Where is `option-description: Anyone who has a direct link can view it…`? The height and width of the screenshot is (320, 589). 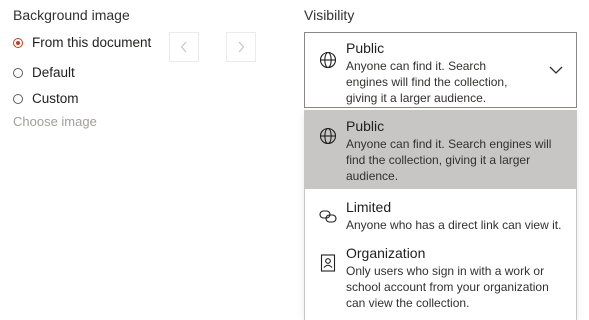
option-description: Anyone who has a direct link can view it… is located at coordinates (454, 225).